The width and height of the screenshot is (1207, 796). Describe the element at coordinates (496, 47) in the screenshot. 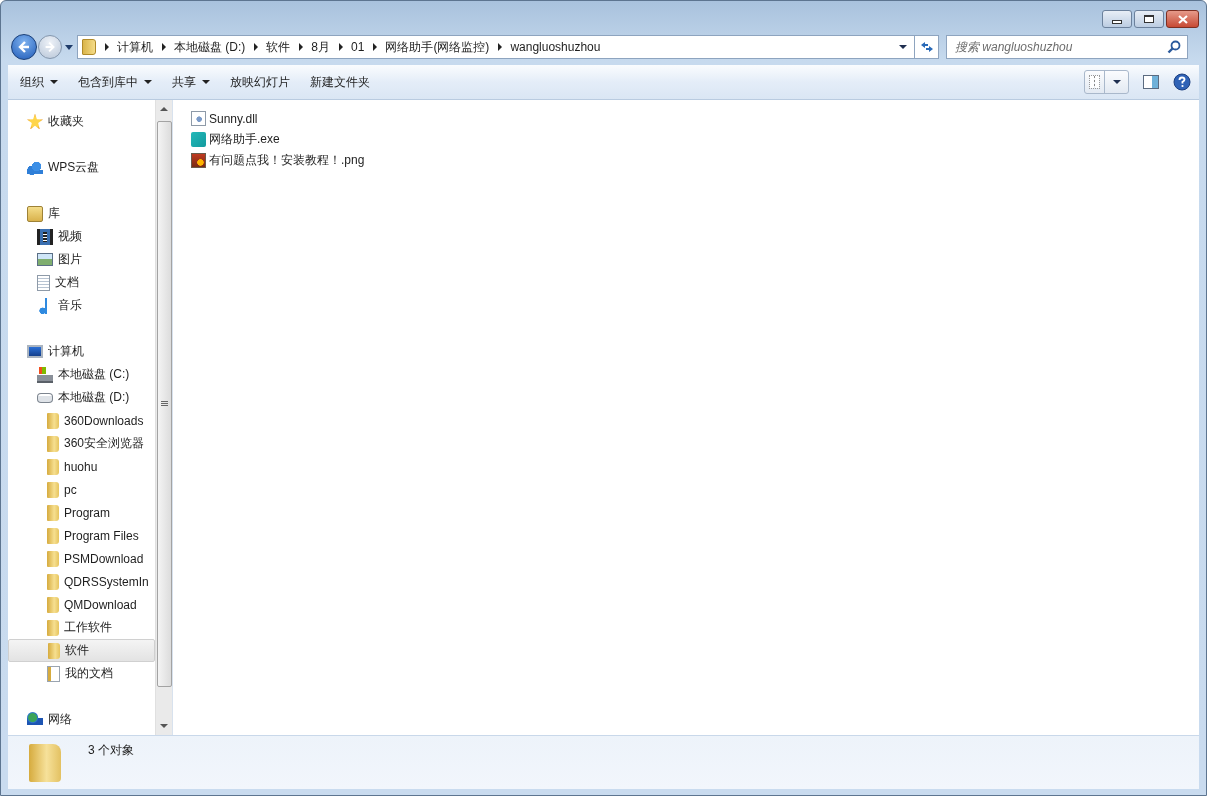

I see `address-bar: 计算机 本地磁盘 (D:) 软件 8月 01 网络助手(网络监控) wangluoshuzhou` at that location.